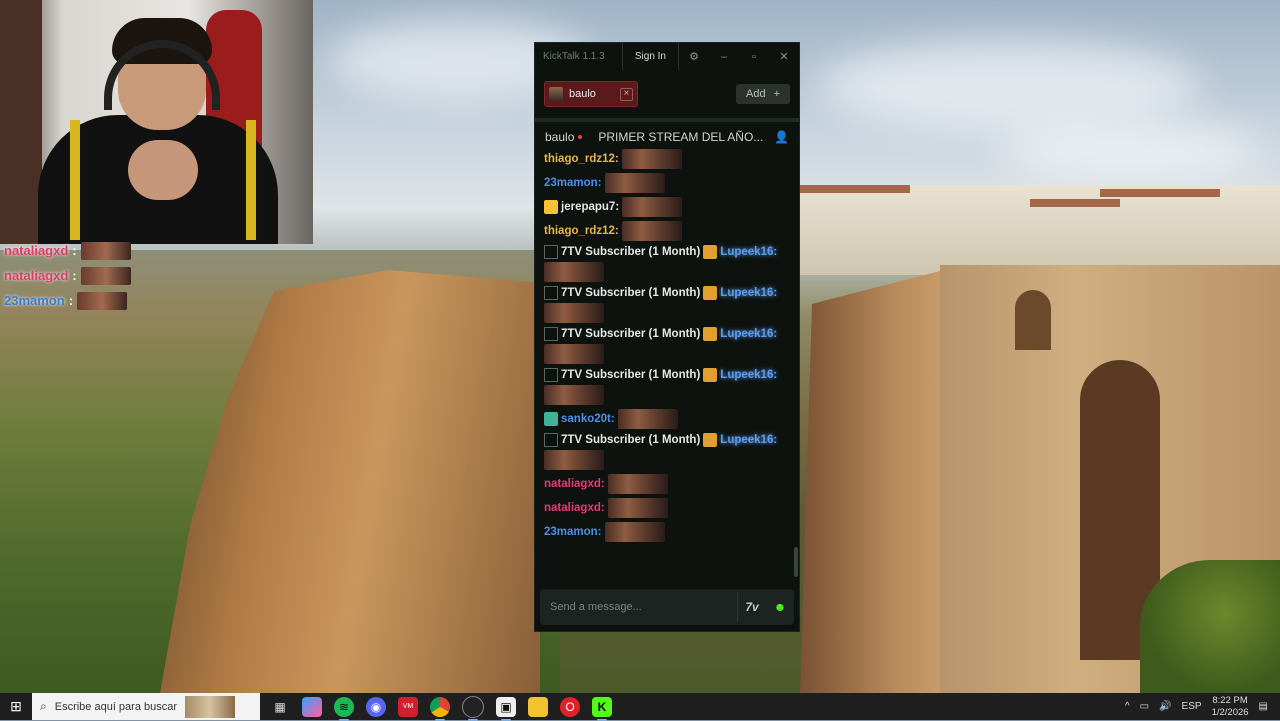 Image resolution: width=1280 pixels, height=721 pixels. I want to click on maximize-icon: ▫, so click(754, 57).